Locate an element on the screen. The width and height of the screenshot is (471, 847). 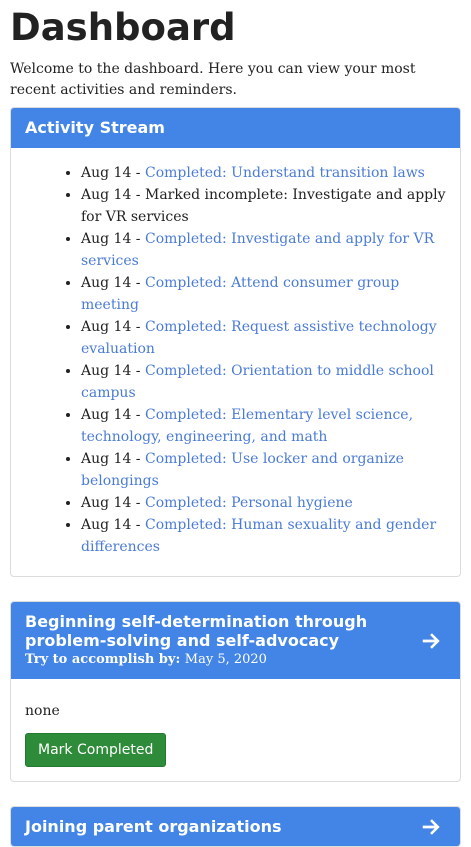
task-notes: none is located at coordinates (42, 711).